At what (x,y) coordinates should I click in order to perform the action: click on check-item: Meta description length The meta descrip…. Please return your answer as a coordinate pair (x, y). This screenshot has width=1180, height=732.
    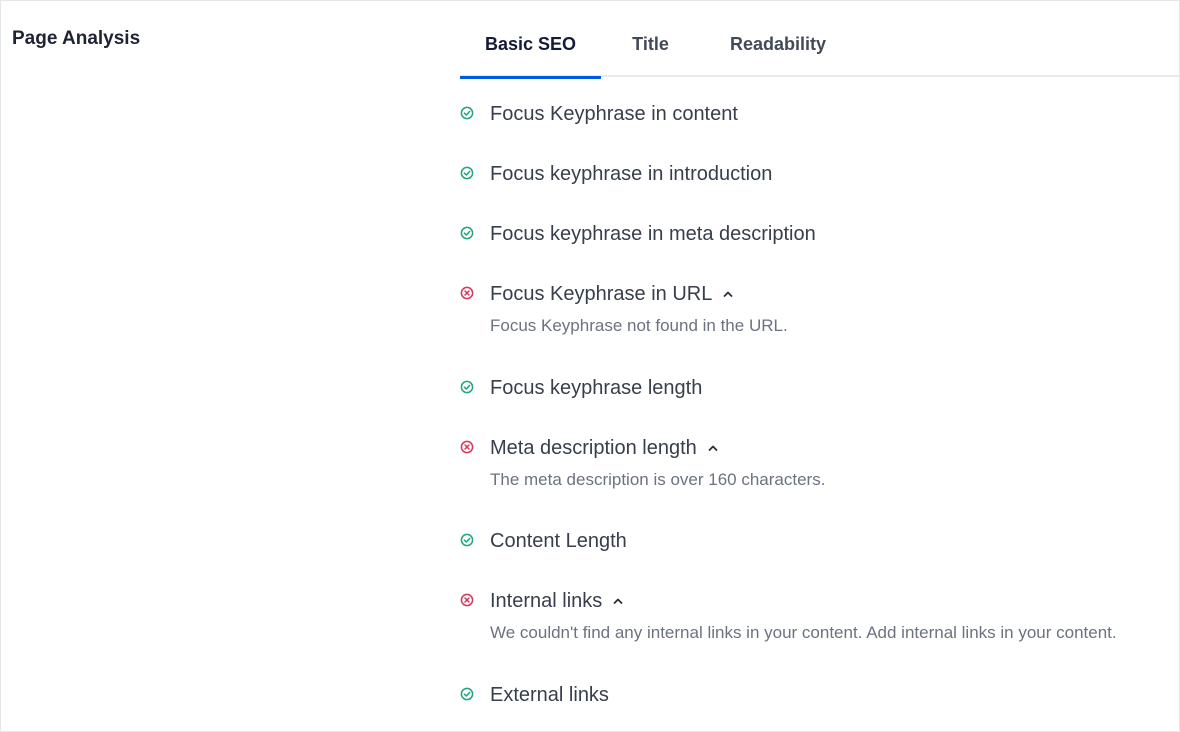
    Looking at the image, I should click on (642, 463).